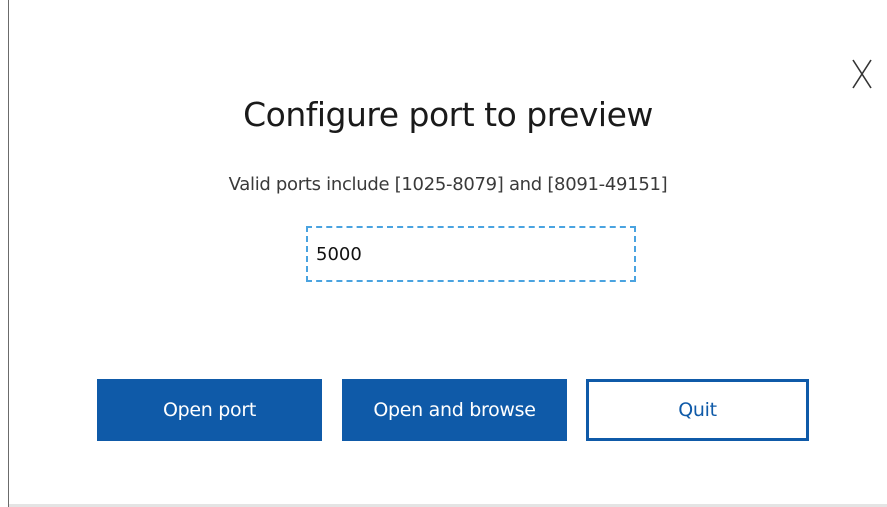 The image size is (887, 507). What do you see at coordinates (697, 410) in the screenshot?
I see `quit-button: Quit` at bounding box center [697, 410].